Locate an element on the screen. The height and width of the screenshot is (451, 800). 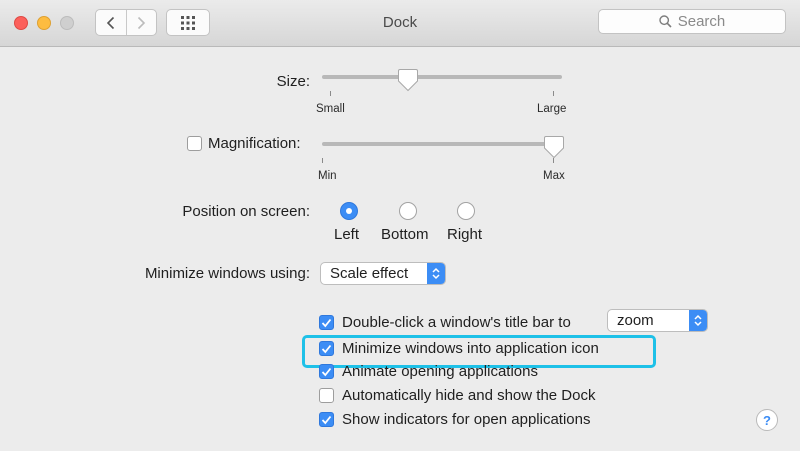
zoom-window-button is located at coordinates (67, 23).